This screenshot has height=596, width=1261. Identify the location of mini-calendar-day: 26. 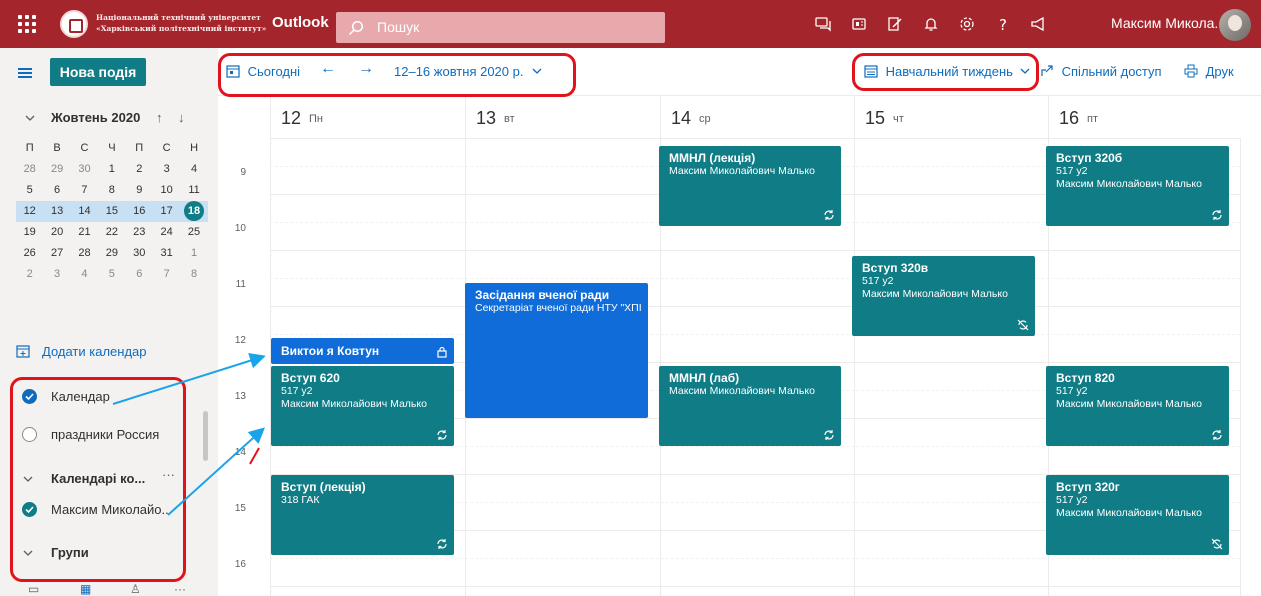
(29, 253).